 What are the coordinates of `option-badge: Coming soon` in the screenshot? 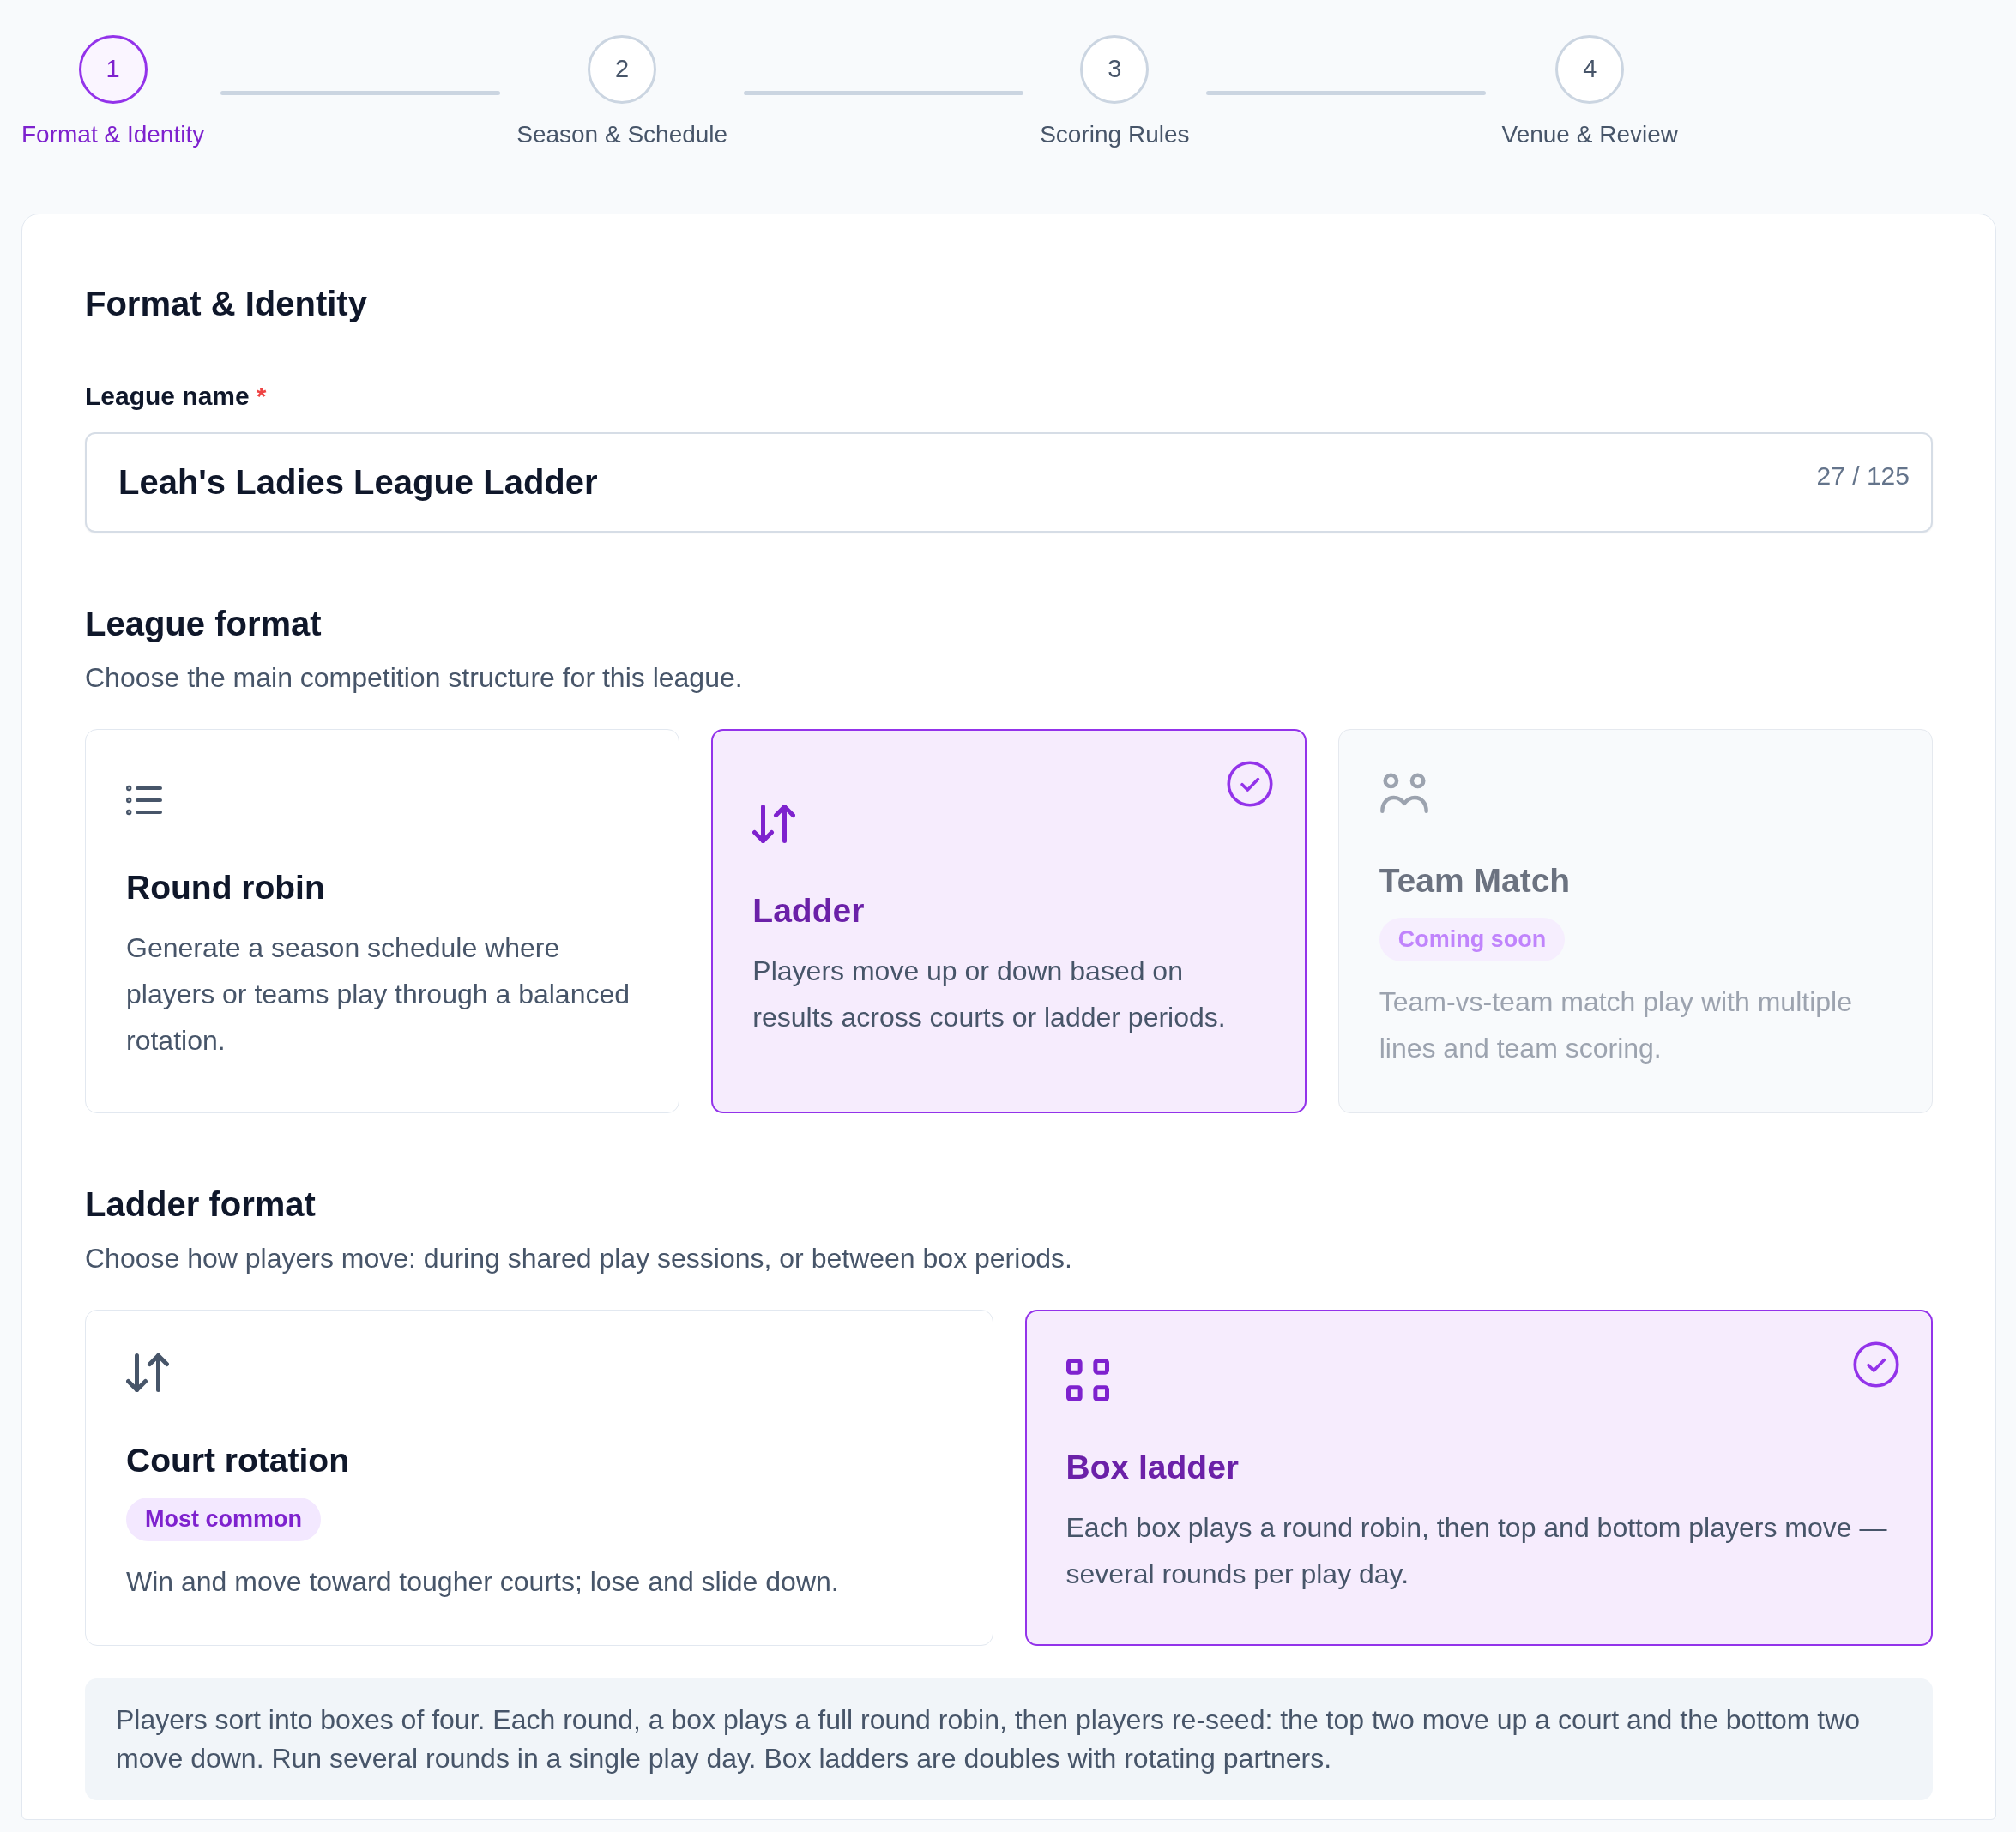 It's located at (1473, 939).